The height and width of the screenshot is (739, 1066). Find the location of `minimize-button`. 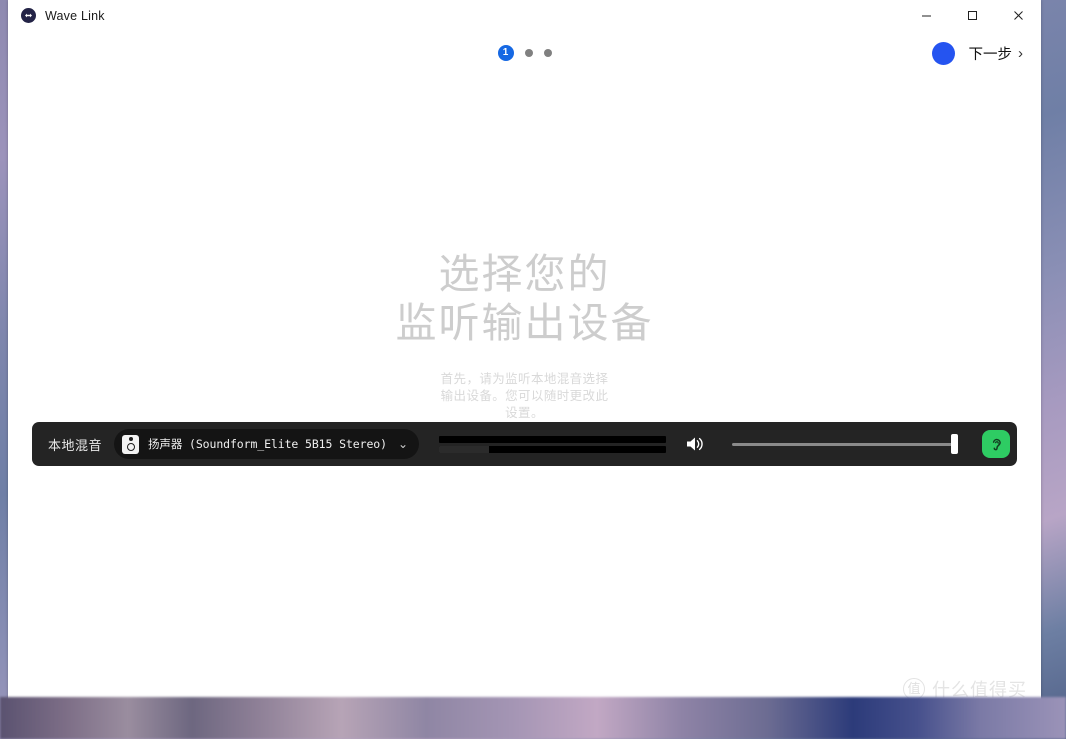

minimize-button is located at coordinates (926, 15).